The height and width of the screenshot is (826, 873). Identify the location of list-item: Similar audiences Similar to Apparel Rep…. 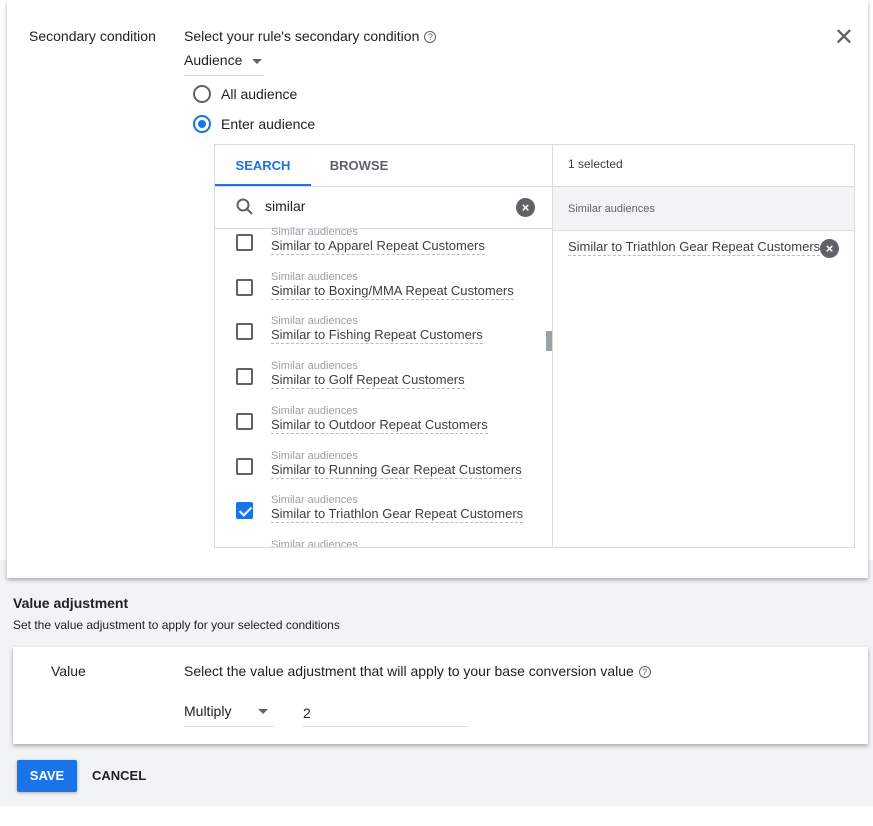
(380, 248).